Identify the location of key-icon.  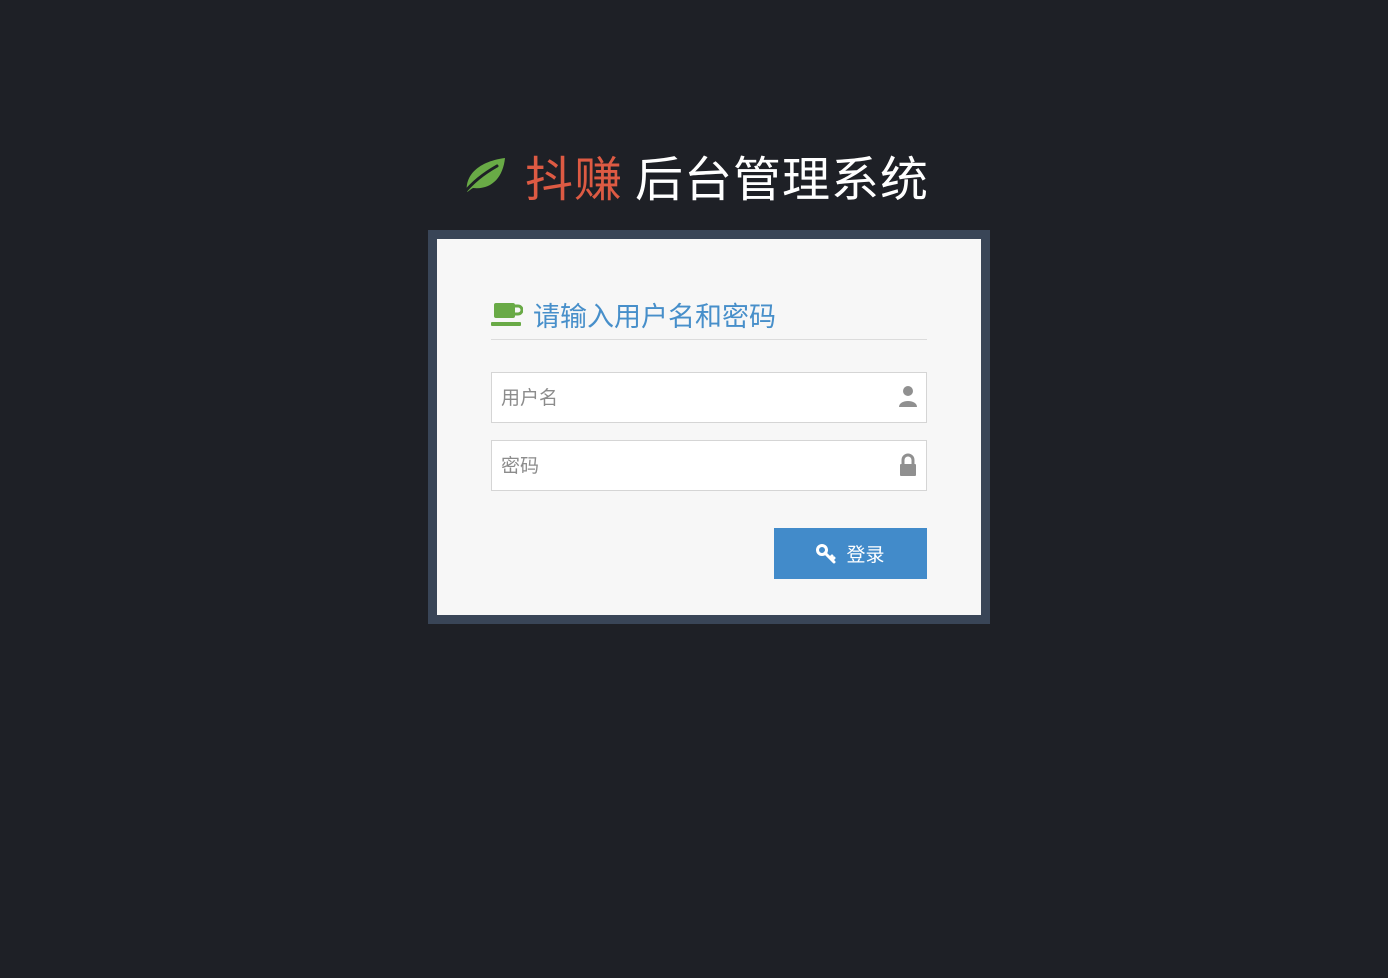
(826, 553).